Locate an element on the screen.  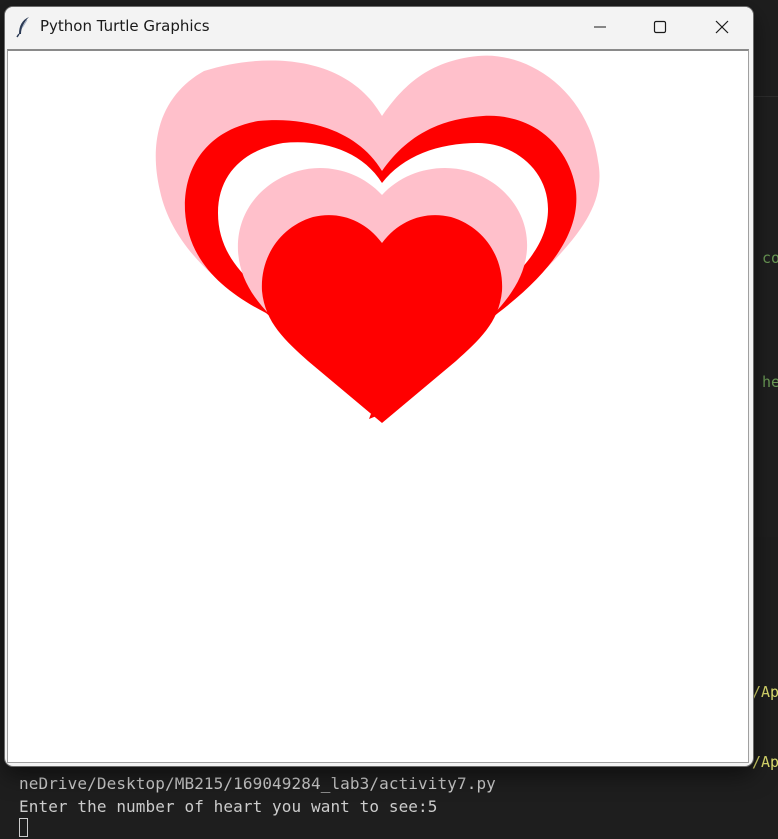
minimize-button is located at coordinates (600, 27).